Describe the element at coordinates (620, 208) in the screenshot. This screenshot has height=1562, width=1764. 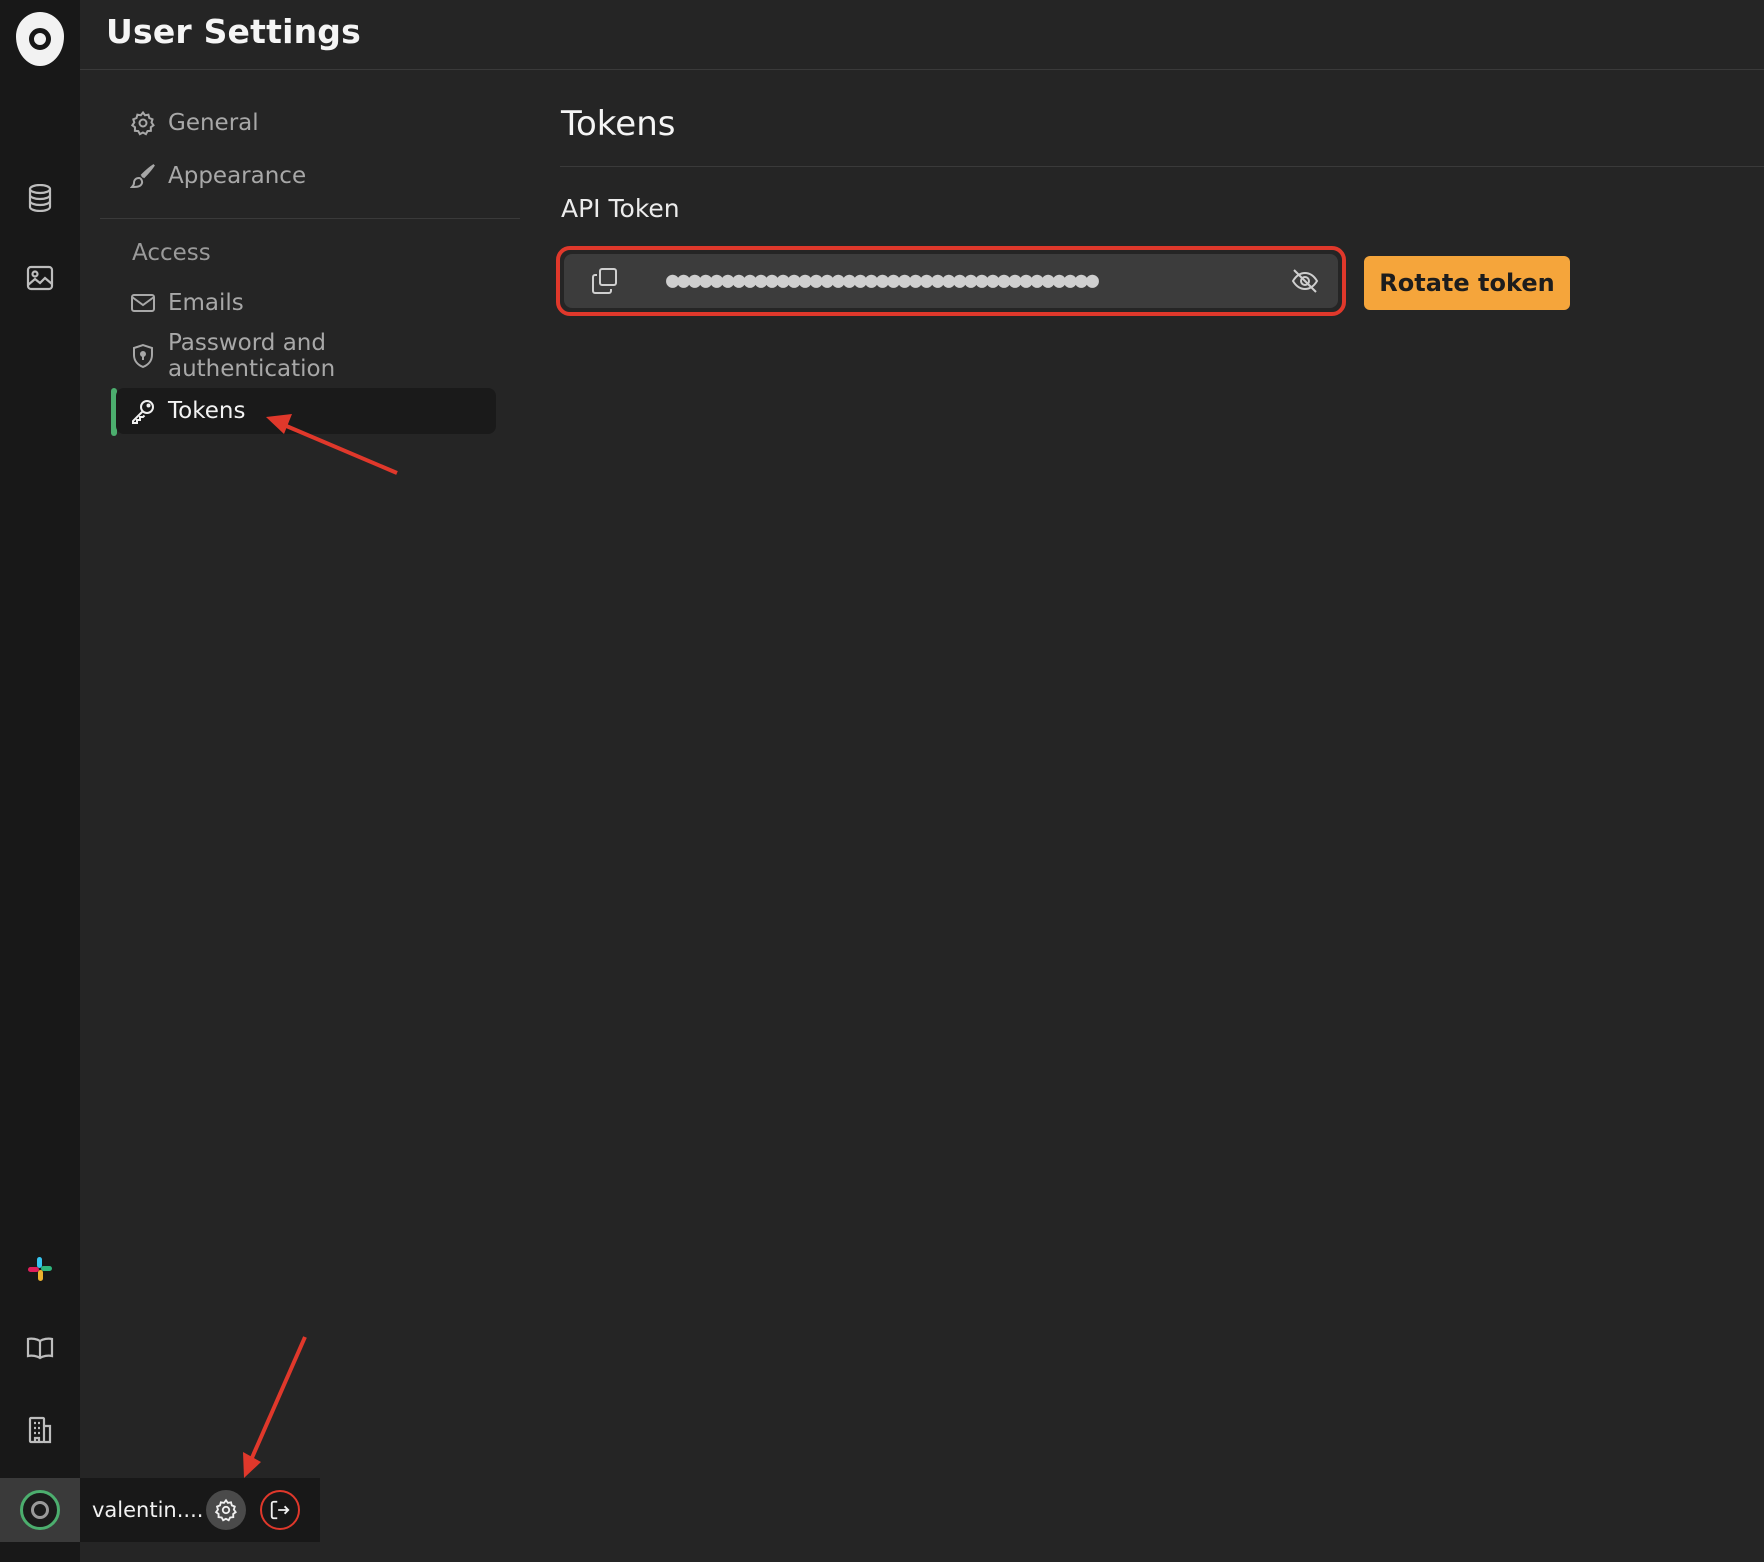
I see `api-token-label: API Token` at that location.